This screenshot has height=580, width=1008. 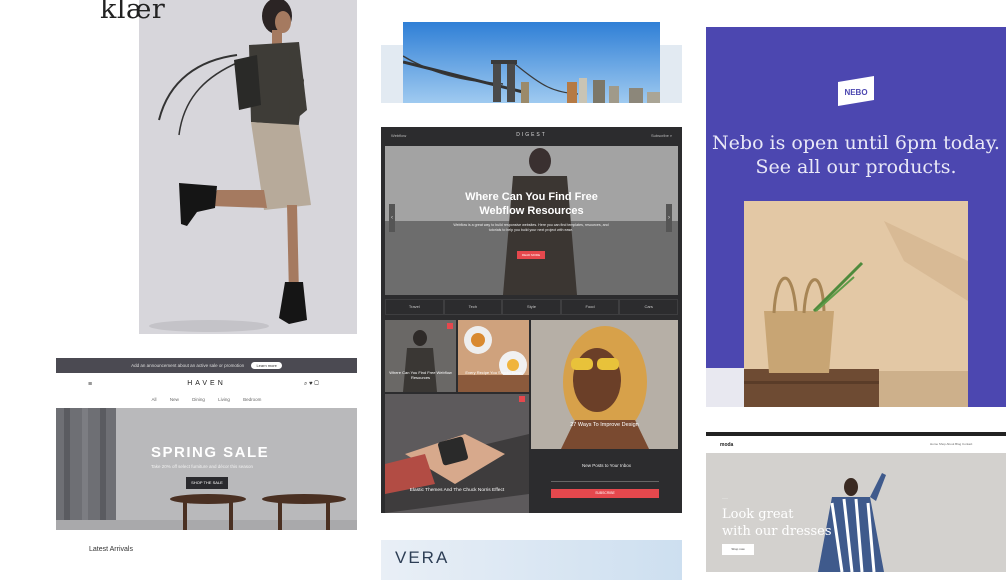 I want to click on hiker-illustration, so click(x=420, y=356).